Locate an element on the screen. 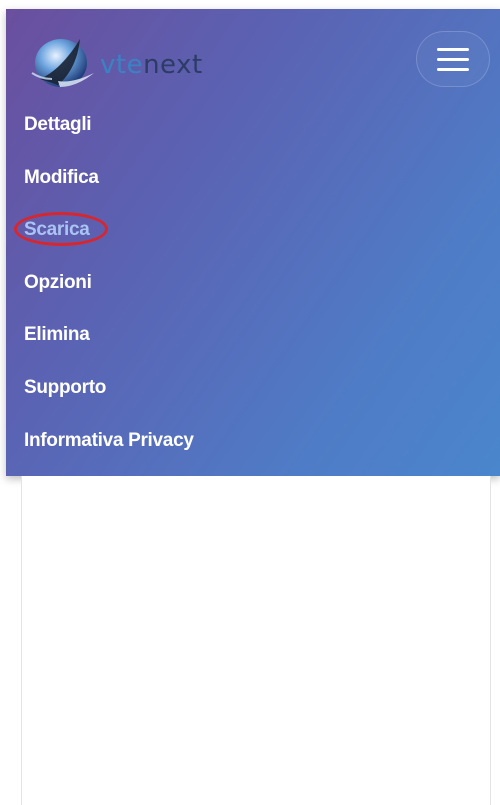 The image size is (500, 805). annotation-highlight-ring is located at coordinates (61, 229).